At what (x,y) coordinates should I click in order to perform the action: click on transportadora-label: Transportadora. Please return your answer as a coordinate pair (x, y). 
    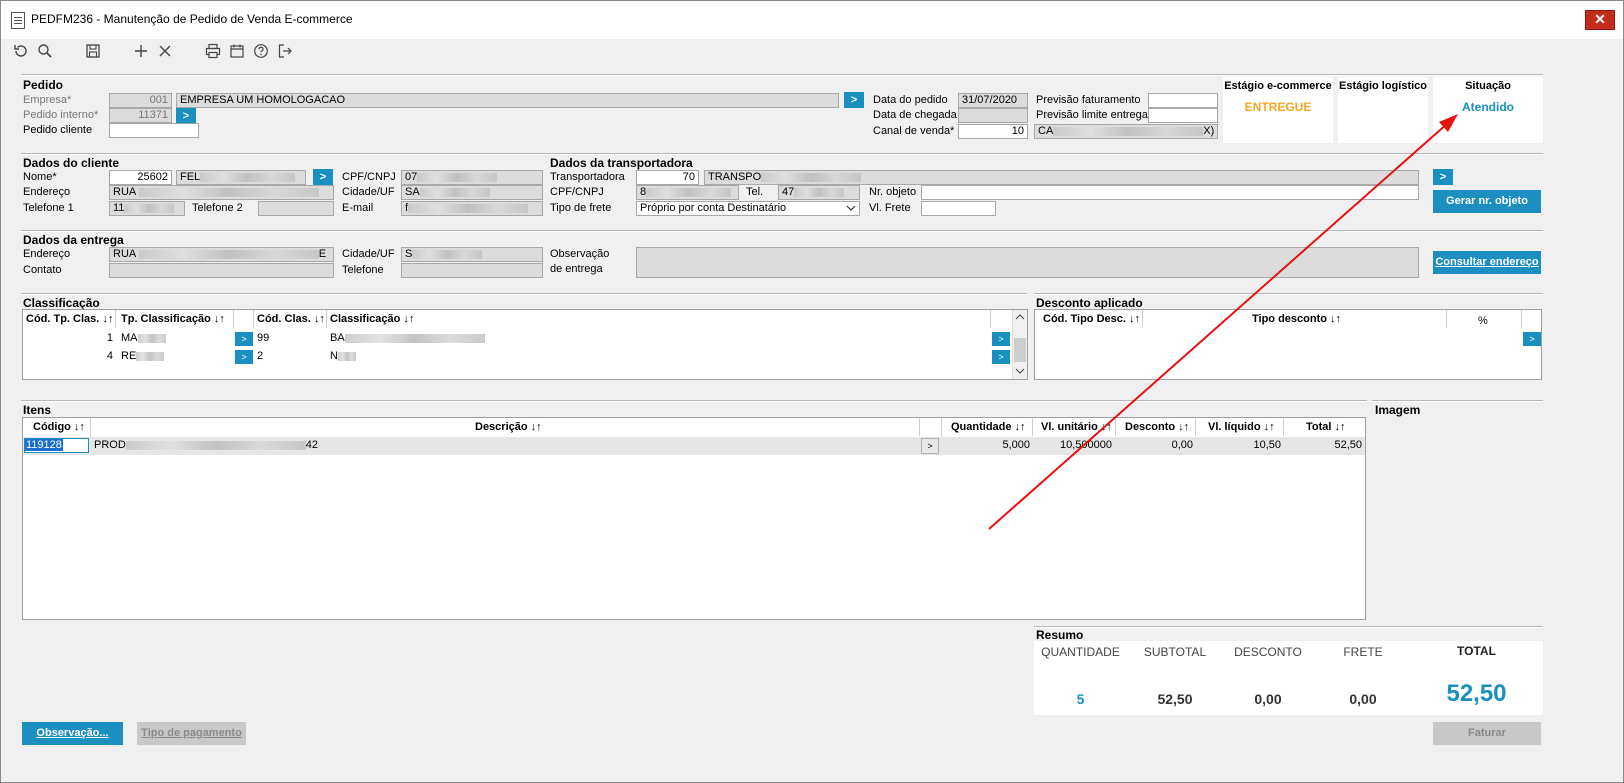
    Looking at the image, I should click on (587, 177).